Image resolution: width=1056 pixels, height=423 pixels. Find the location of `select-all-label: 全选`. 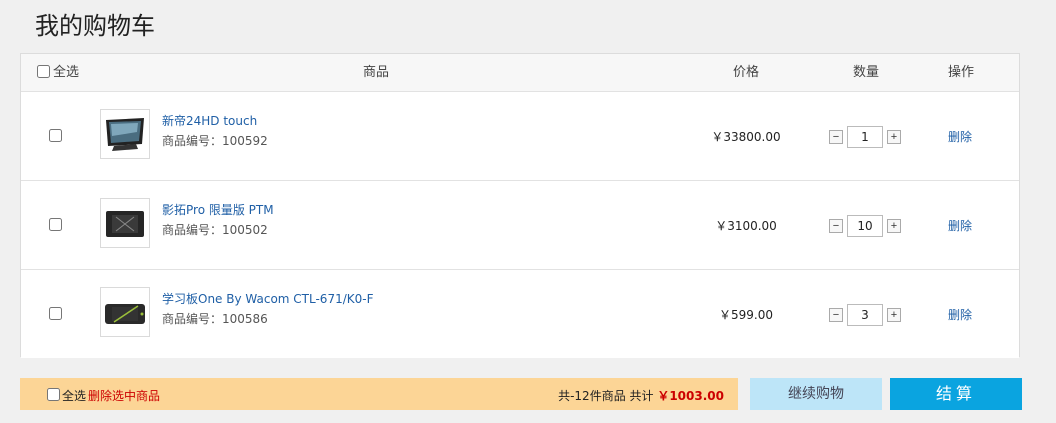

select-all-label: 全选 is located at coordinates (66, 72).